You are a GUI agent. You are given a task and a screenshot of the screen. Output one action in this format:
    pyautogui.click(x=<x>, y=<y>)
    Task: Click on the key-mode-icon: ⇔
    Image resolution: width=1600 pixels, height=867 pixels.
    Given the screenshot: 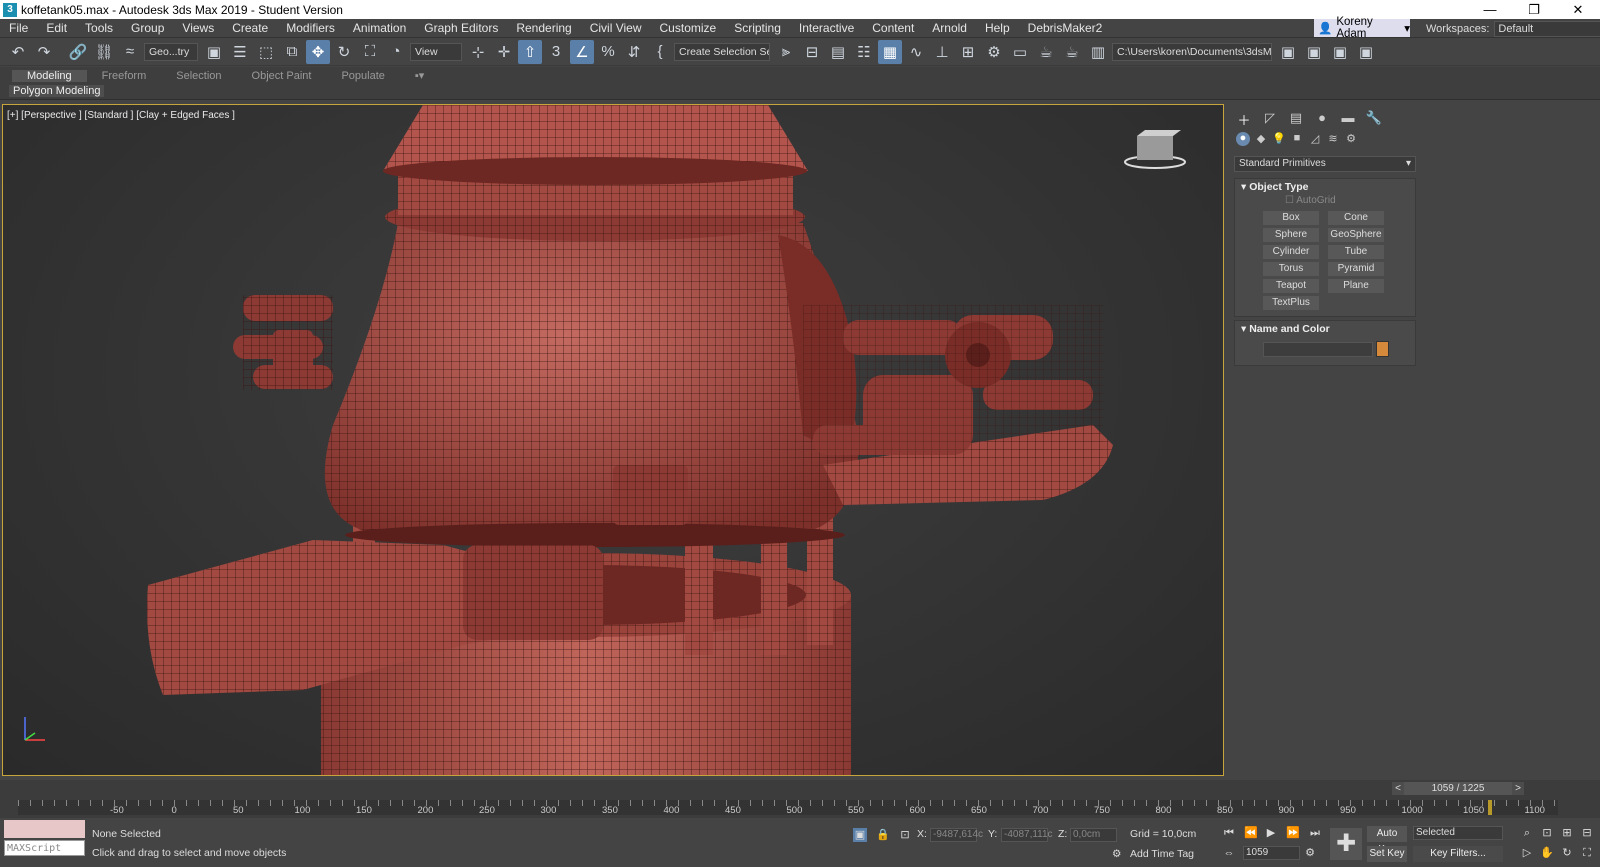 What is the action you would take?
    pyautogui.click(x=1229, y=853)
    